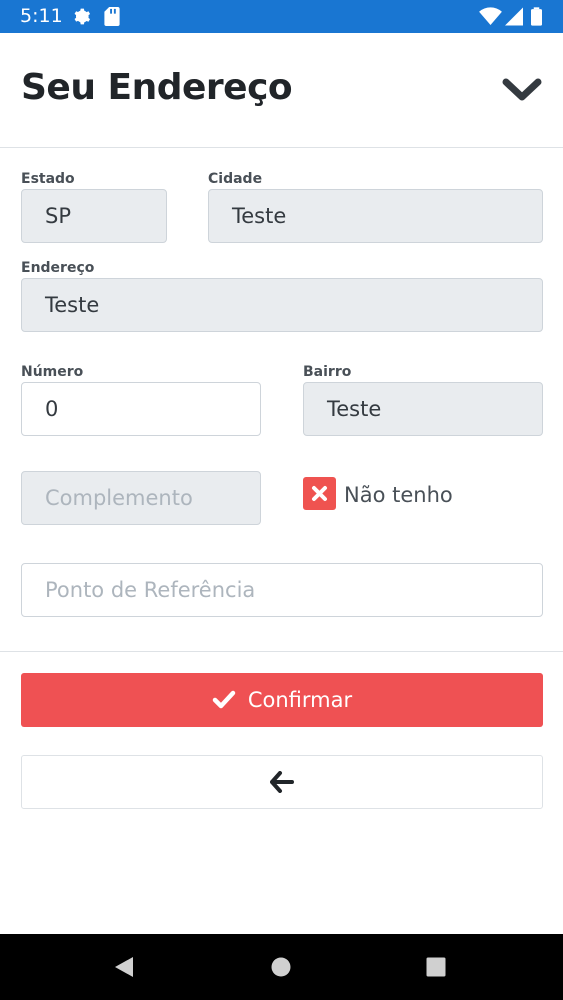 Image resolution: width=563 pixels, height=1000 pixels. I want to click on page-header: Seu Endereço, so click(281, 90).